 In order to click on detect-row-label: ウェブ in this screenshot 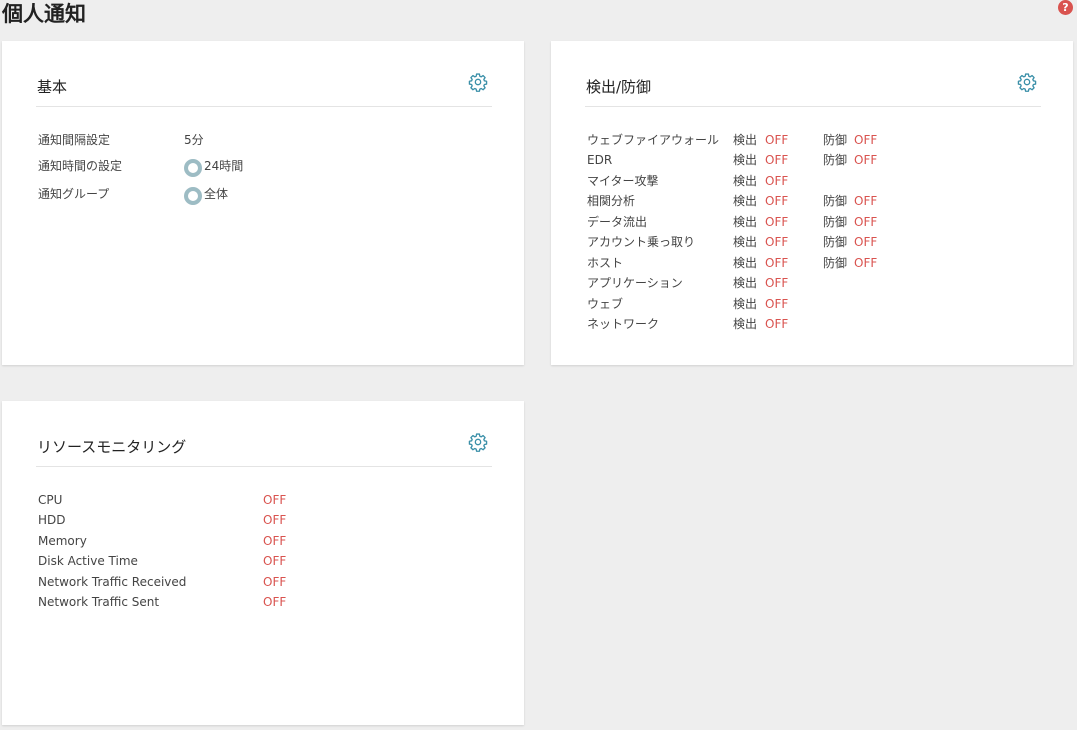, I will do `click(605, 304)`.